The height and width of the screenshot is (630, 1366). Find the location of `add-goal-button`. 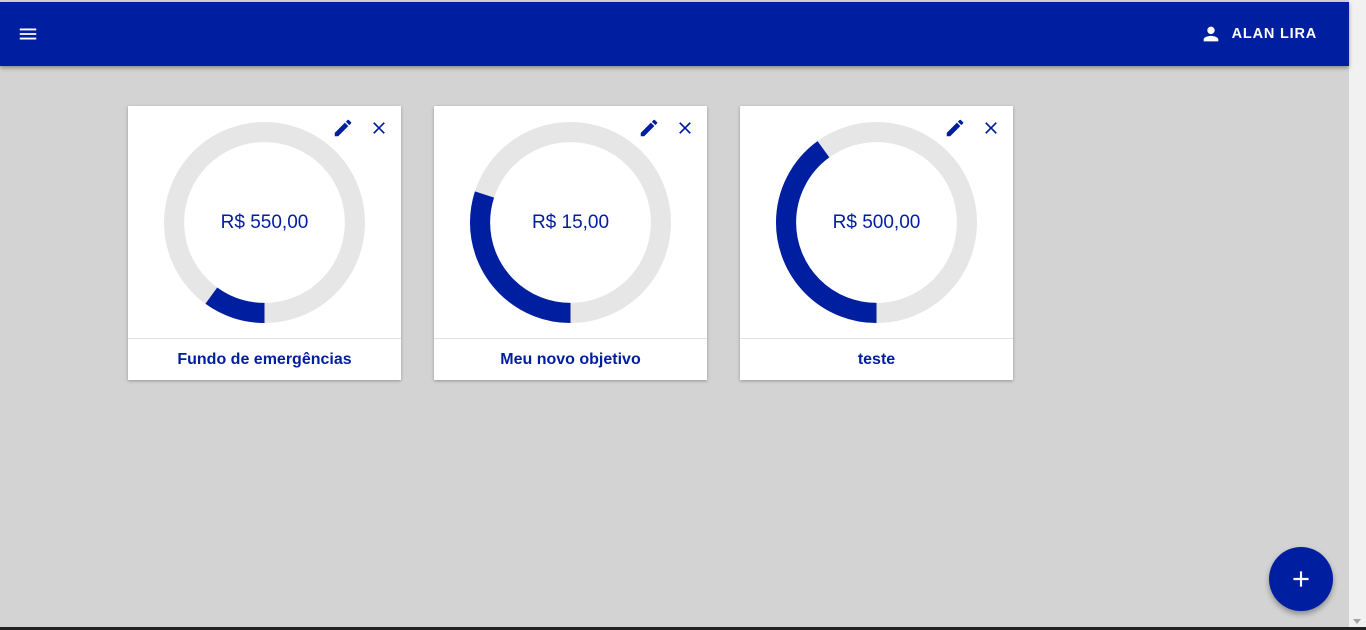

add-goal-button is located at coordinates (1301, 579).